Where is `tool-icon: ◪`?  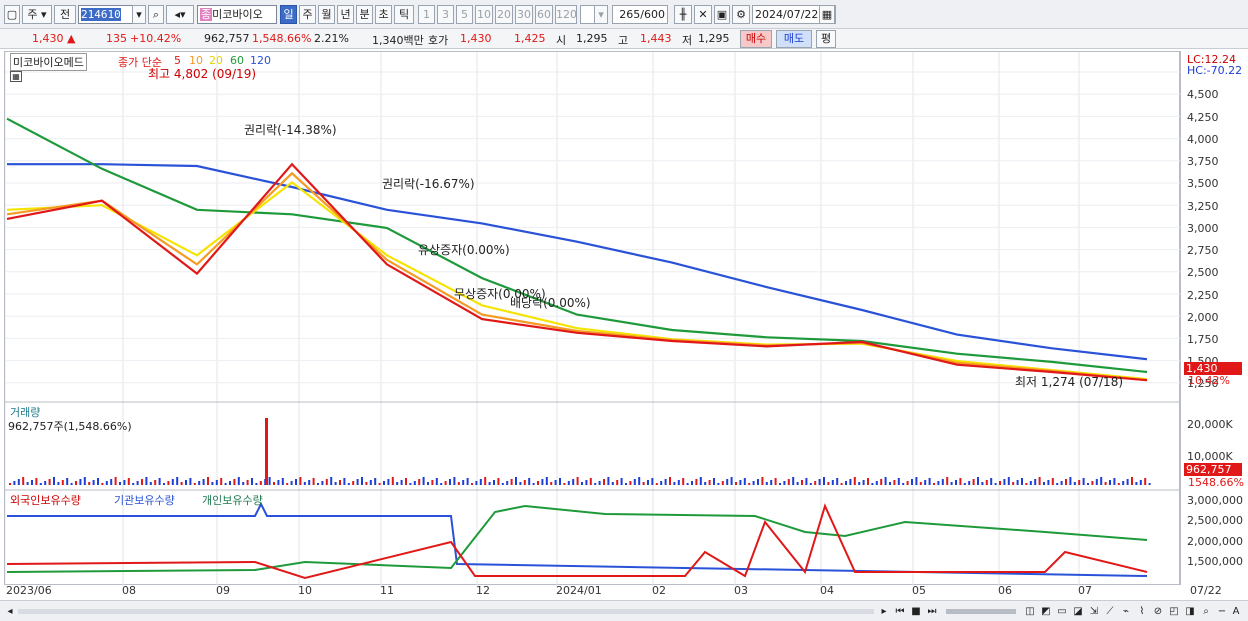 tool-icon: ◪ is located at coordinates (1078, 611).